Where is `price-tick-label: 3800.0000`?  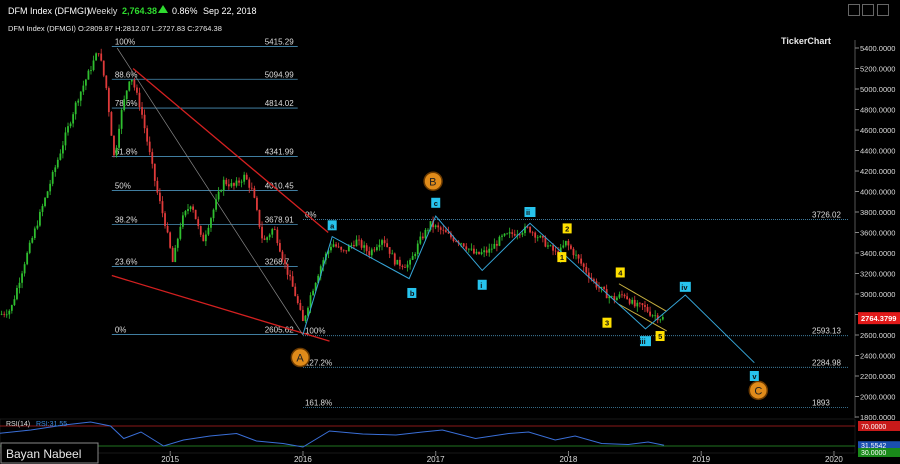 price-tick-label: 3800.0000 is located at coordinates (877, 212).